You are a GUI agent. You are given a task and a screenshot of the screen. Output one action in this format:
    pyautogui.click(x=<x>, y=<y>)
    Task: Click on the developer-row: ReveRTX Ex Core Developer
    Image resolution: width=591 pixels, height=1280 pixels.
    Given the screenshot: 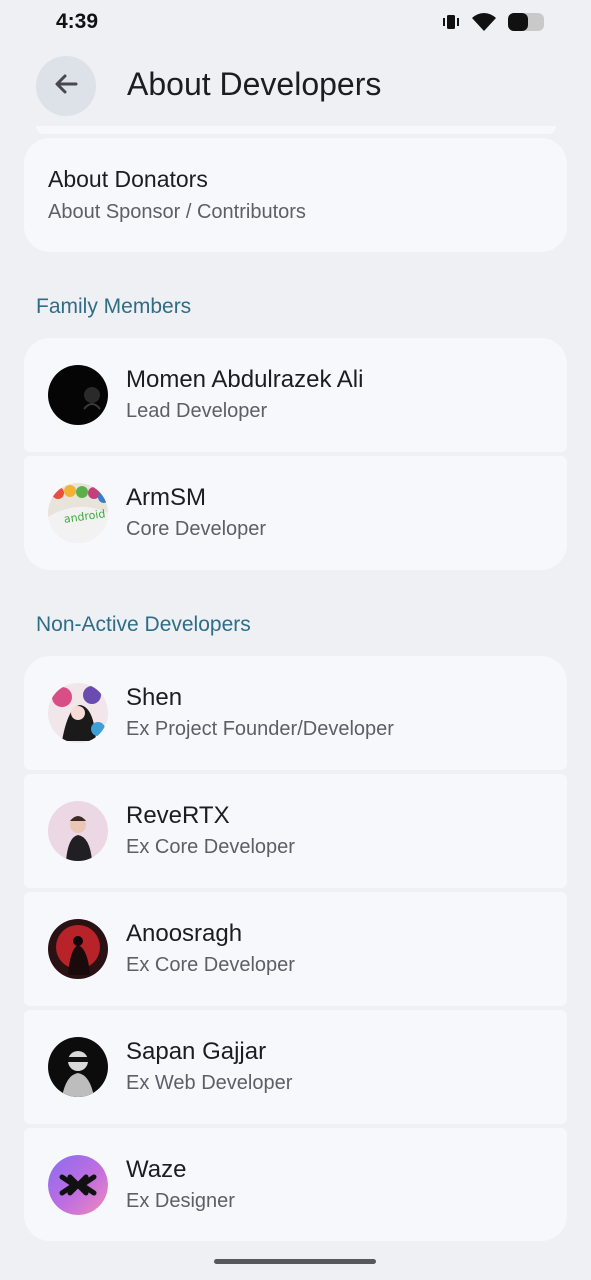 What is the action you would take?
    pyautogui.click(x=295, y=831)
    